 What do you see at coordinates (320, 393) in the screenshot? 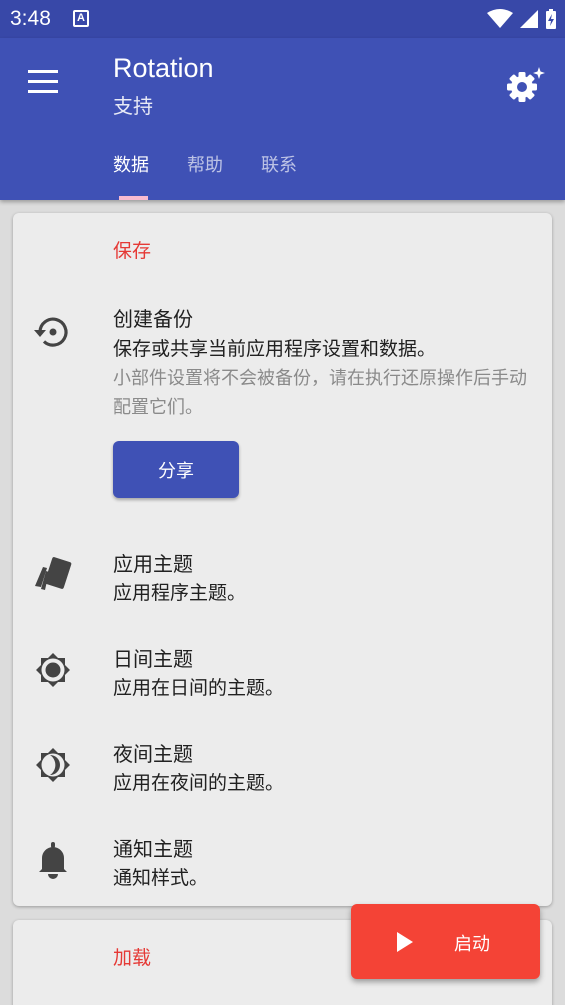
I see `backup-hint: 小部件设置将不会被备份，请在执行还原操作后手动配置它们。` at bounding box center [320, 393].